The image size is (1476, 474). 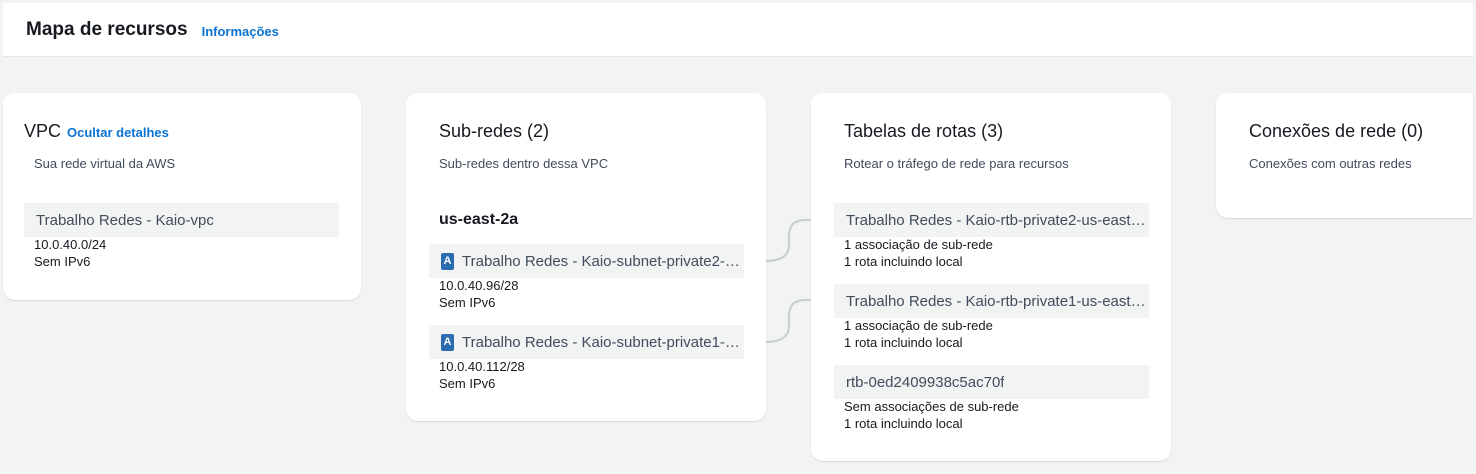 I want to click on vpc-item-name: Trabalho Redes - Kaio-vpc, so click(x=125, y=220).